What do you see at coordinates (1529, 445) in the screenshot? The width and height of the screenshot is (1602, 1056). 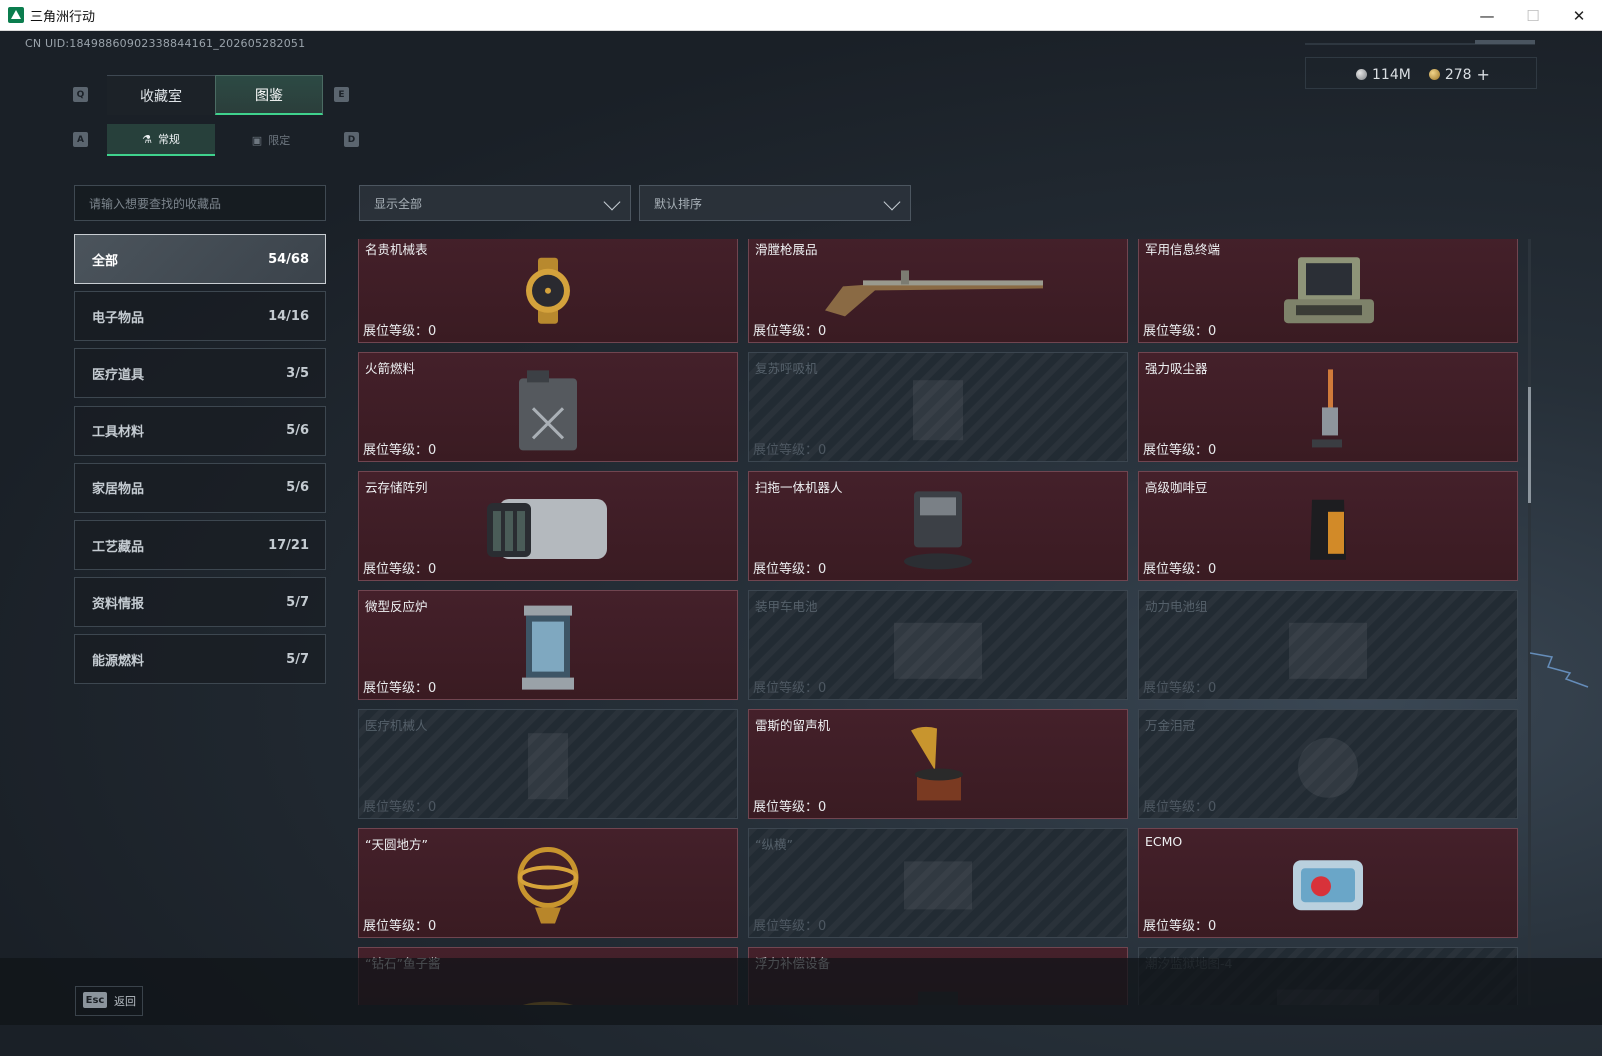 I see `scrollbar-thumb` at bounding box center [1529, 445].